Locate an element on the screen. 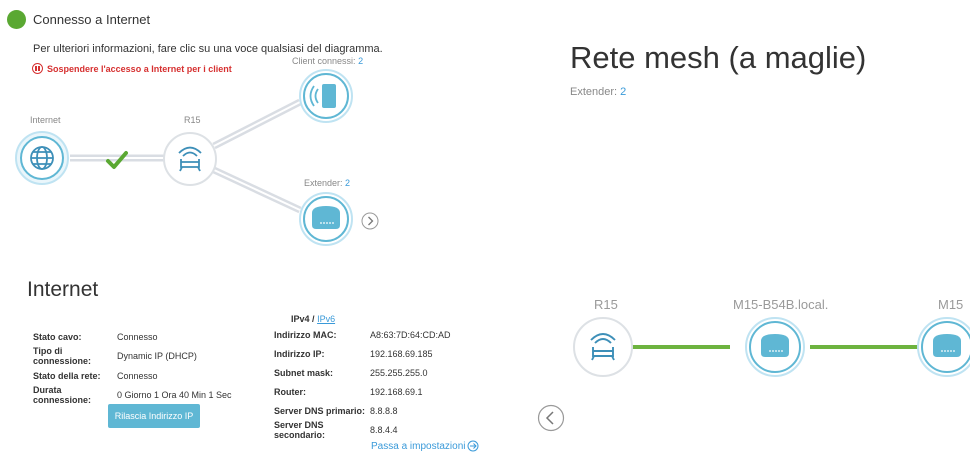  mesh-extender-count: Extender: 2 is located at coordinates (598, 92).